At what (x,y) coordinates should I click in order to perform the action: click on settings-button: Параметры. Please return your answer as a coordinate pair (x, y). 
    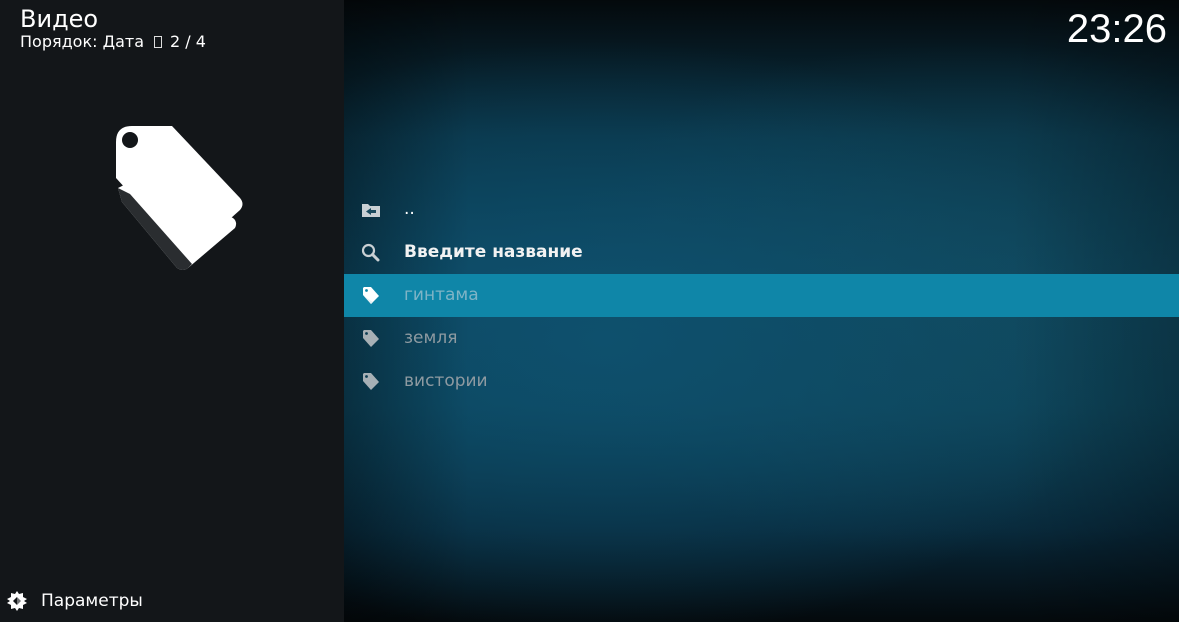
    Looking at the image, I should click on (74, 601).